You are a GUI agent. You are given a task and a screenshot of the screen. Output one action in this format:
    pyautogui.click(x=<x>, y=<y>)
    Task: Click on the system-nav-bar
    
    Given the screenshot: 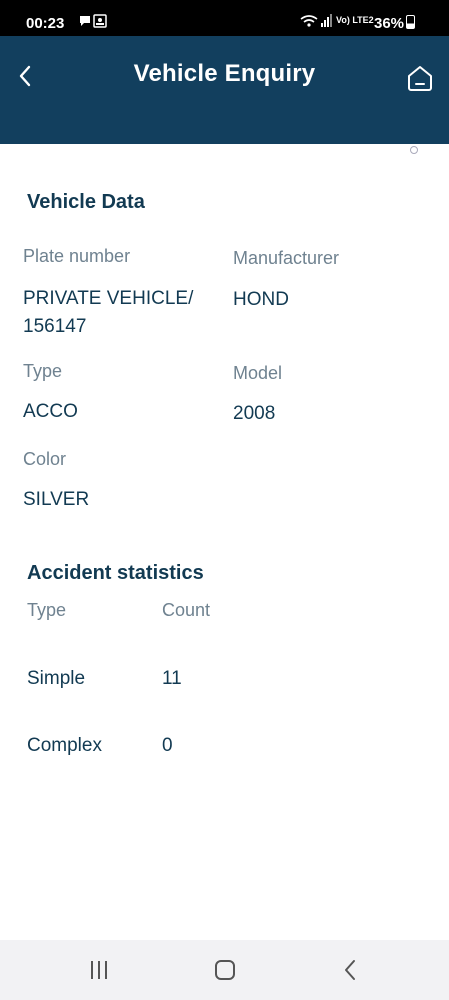 What is the action you would take?
    pyautogui.click(x=224, y=970)
    